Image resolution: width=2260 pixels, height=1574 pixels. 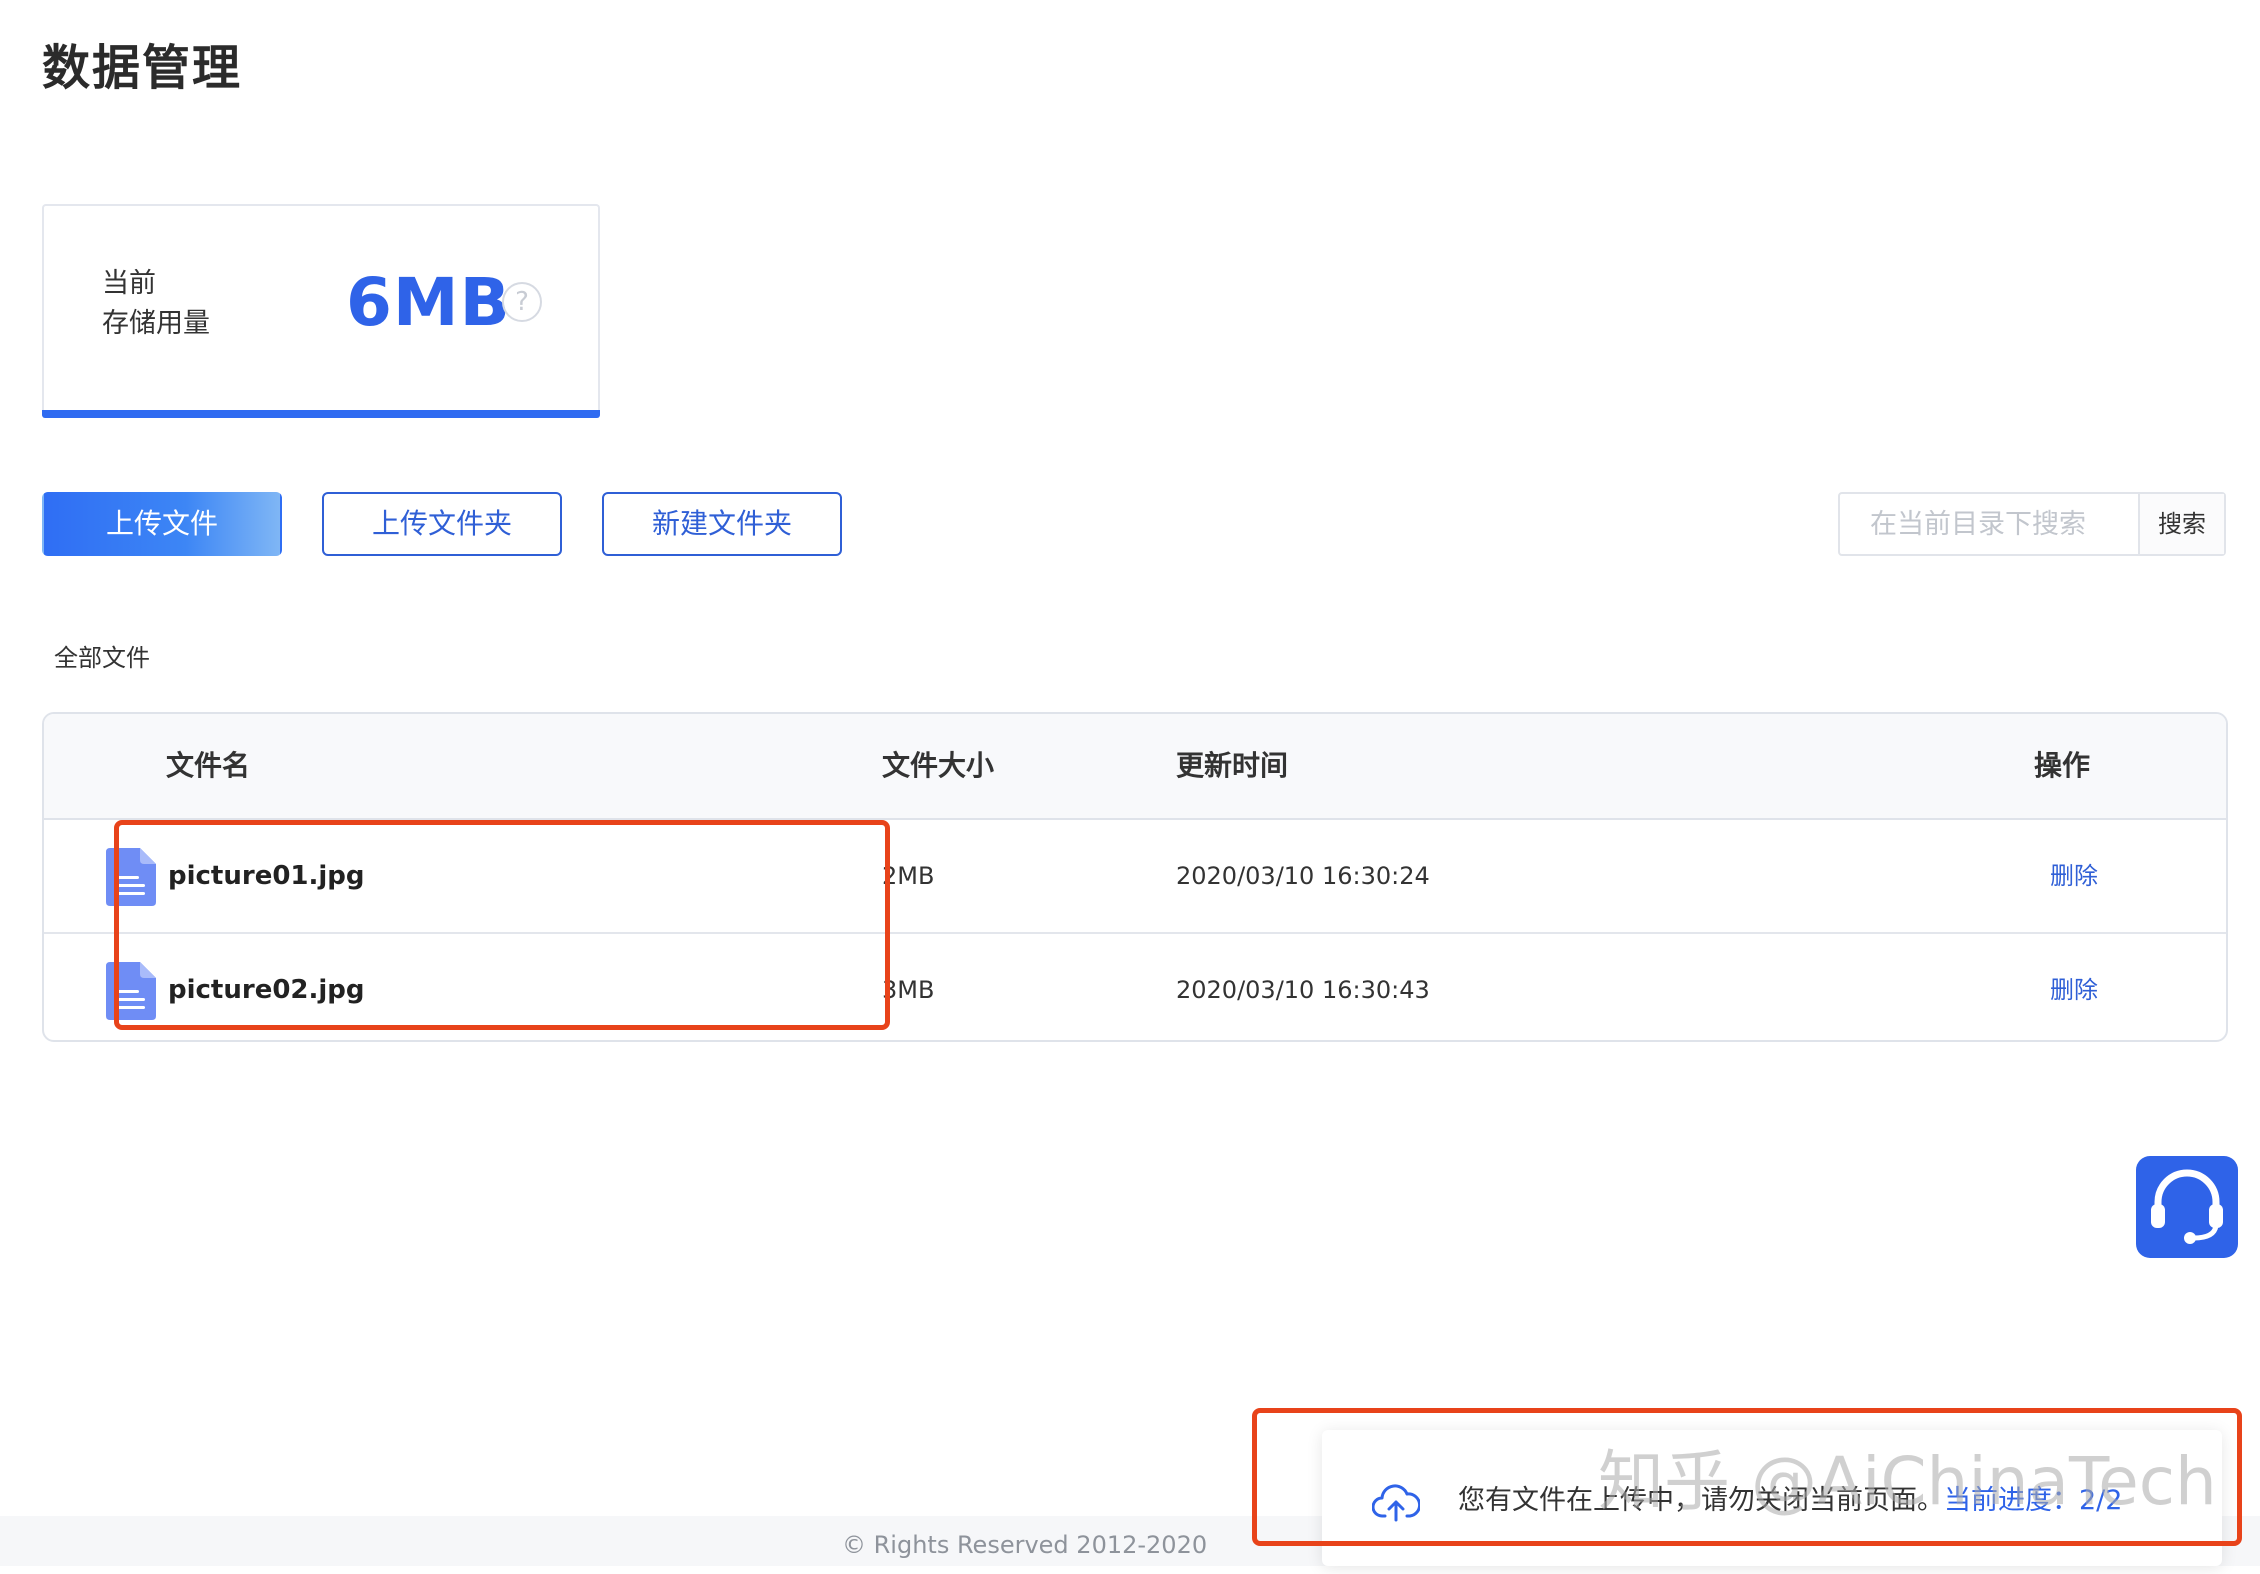 I want to click on breadcrumb: 全部文件, so click(x=102, y=655).